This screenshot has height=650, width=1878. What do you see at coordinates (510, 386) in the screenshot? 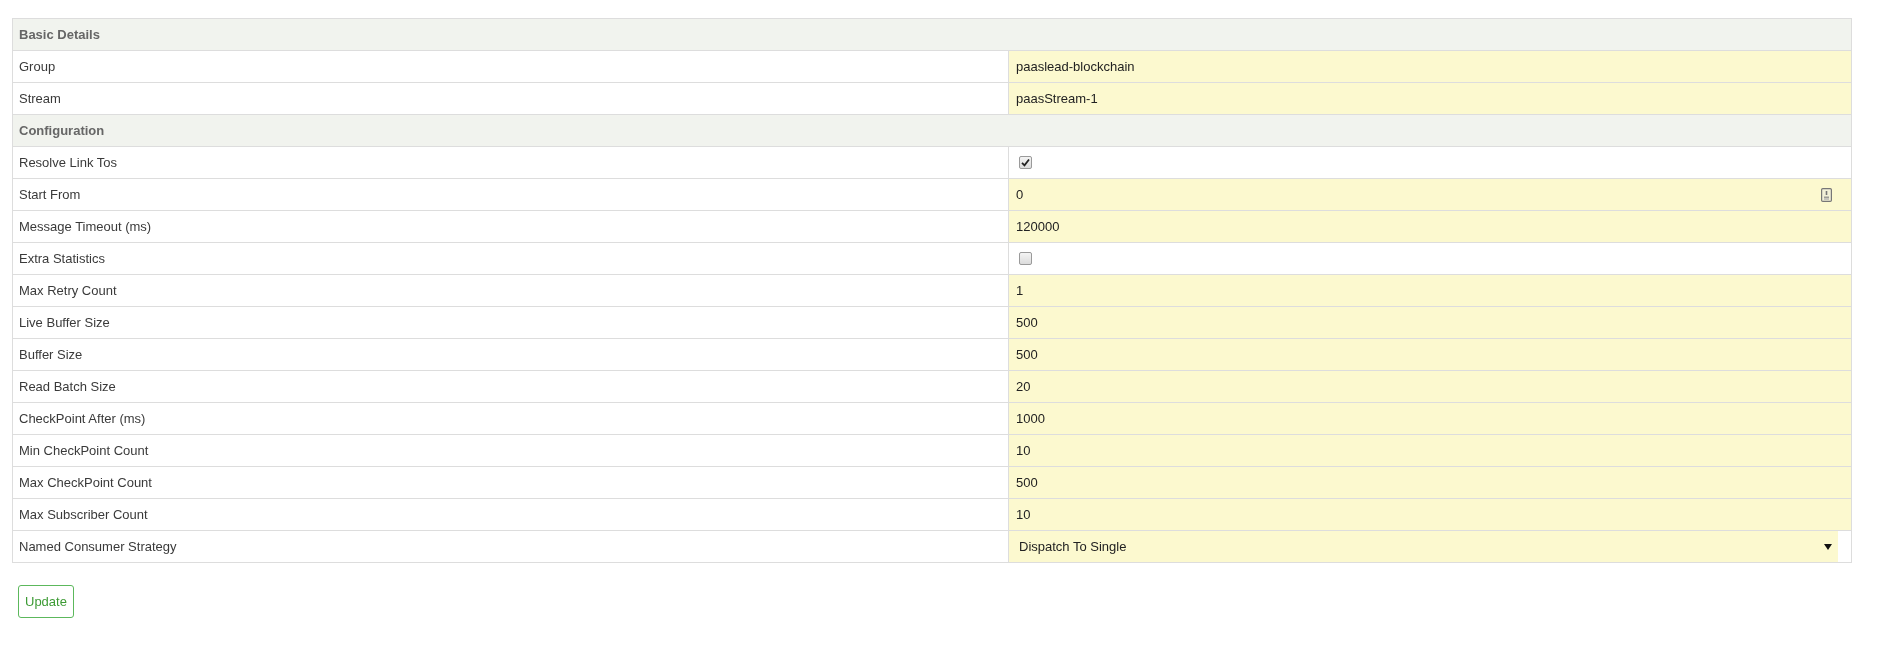
I see `field-label: Read Batch Size` at bounding box center [510, 386].